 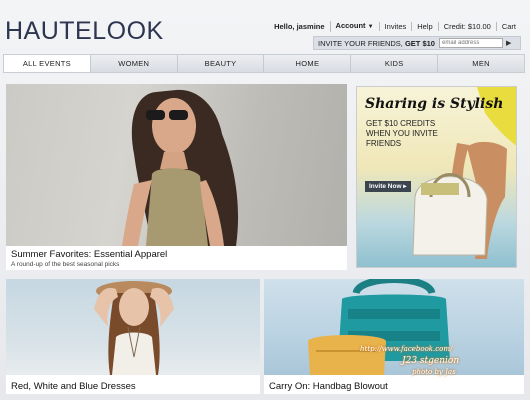 I want to click on invite-text-bold: GET $10, so click(x=419, y=43).